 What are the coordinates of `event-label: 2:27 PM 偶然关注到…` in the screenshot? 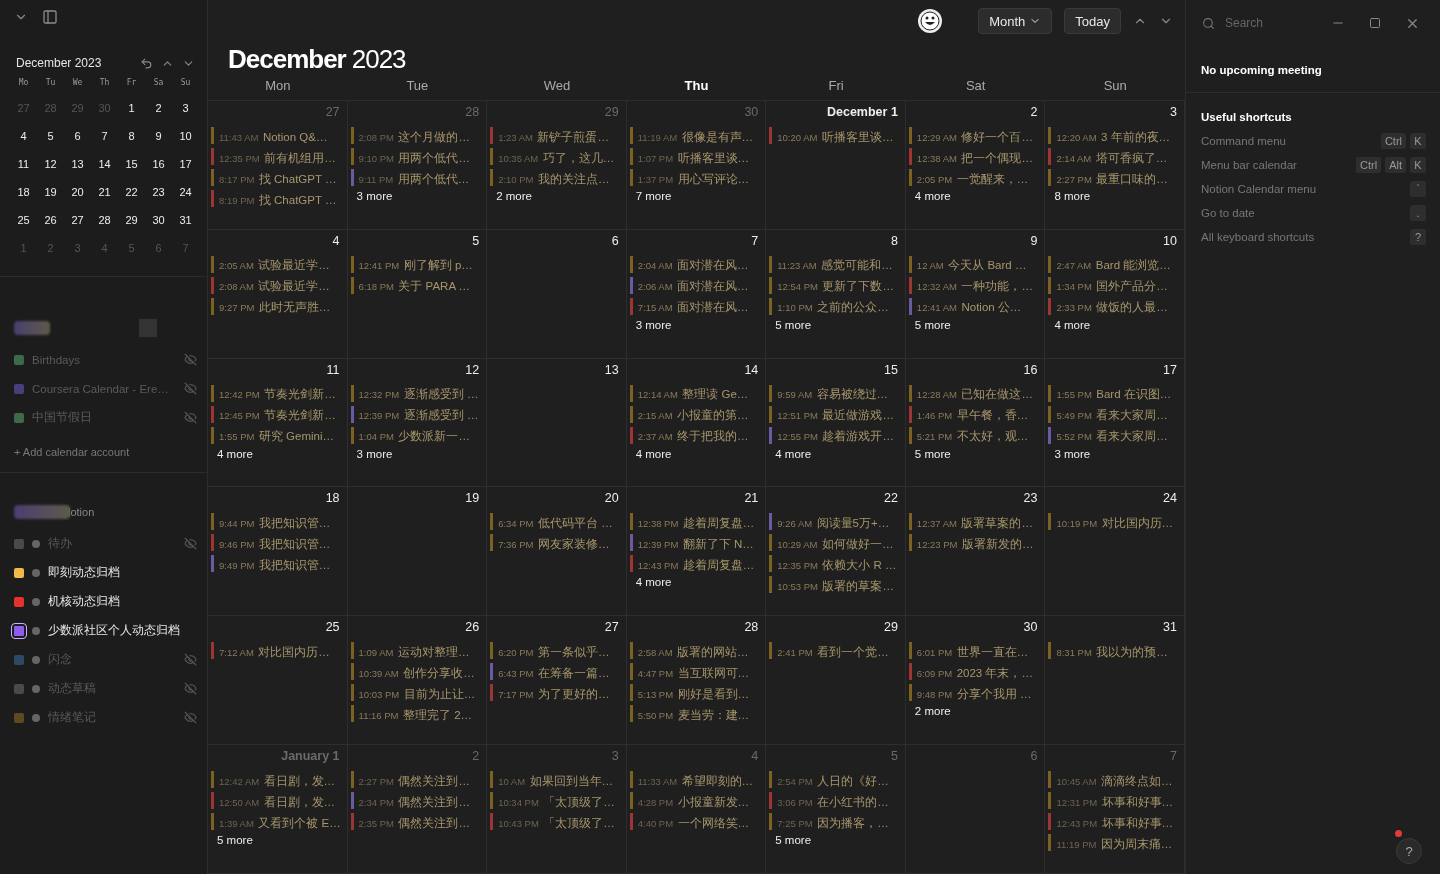 It's located at (414, 779).